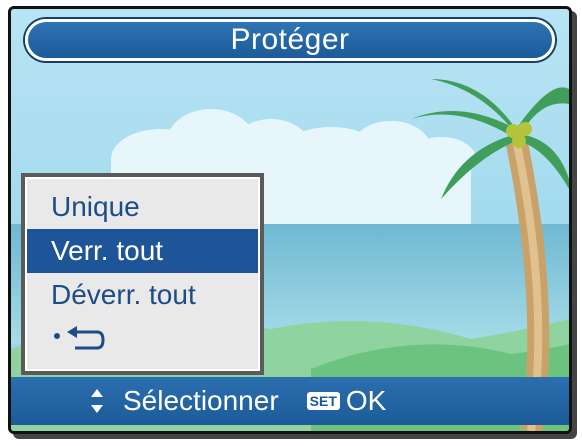 The image size is (582, 446). I want to click on page-title: Protéger, so click(290, 39).